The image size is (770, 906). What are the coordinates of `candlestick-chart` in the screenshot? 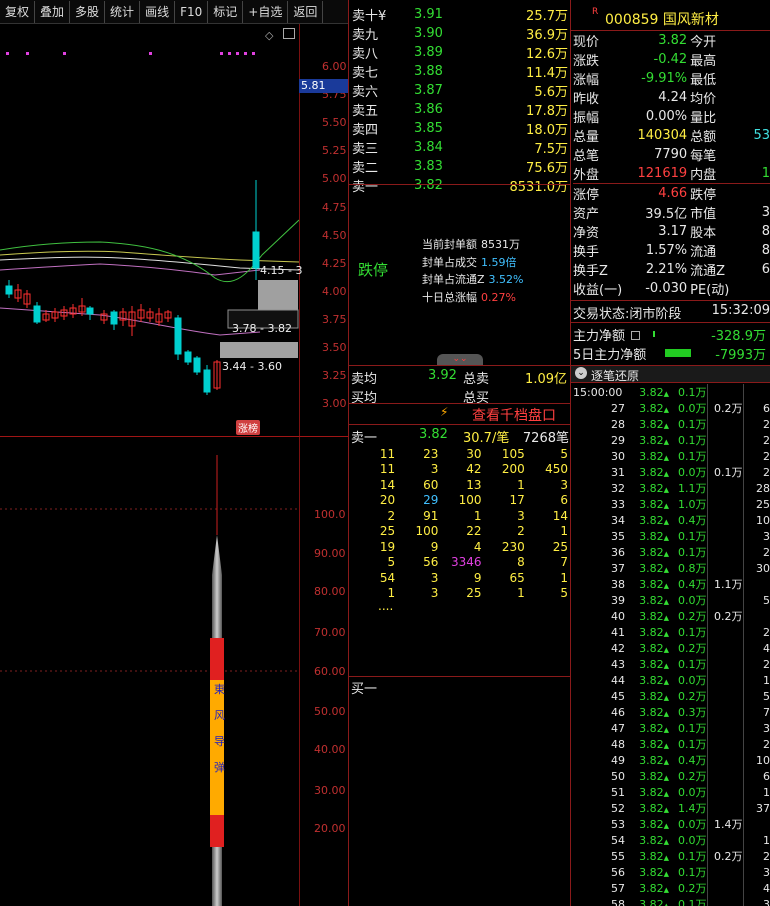 It's located at (149, 295).